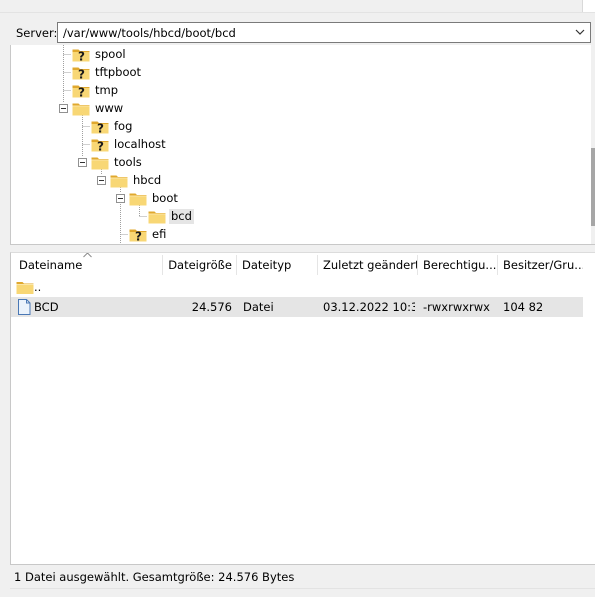  I want to click on tree-node-localhost: localhost, so click(129, 144).